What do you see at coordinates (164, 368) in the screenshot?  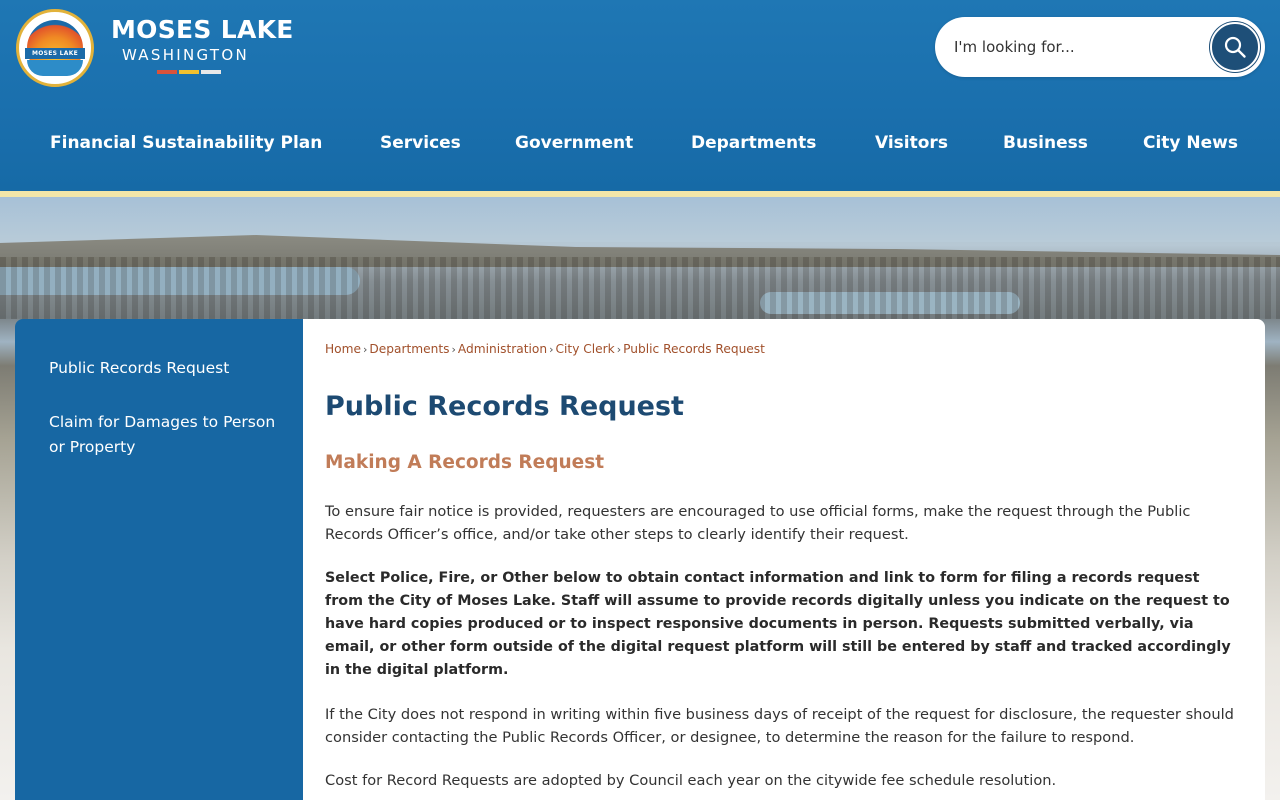 I see `sidebar-item-public-records-request: Public Records Request` at bounding box center [164, 368].